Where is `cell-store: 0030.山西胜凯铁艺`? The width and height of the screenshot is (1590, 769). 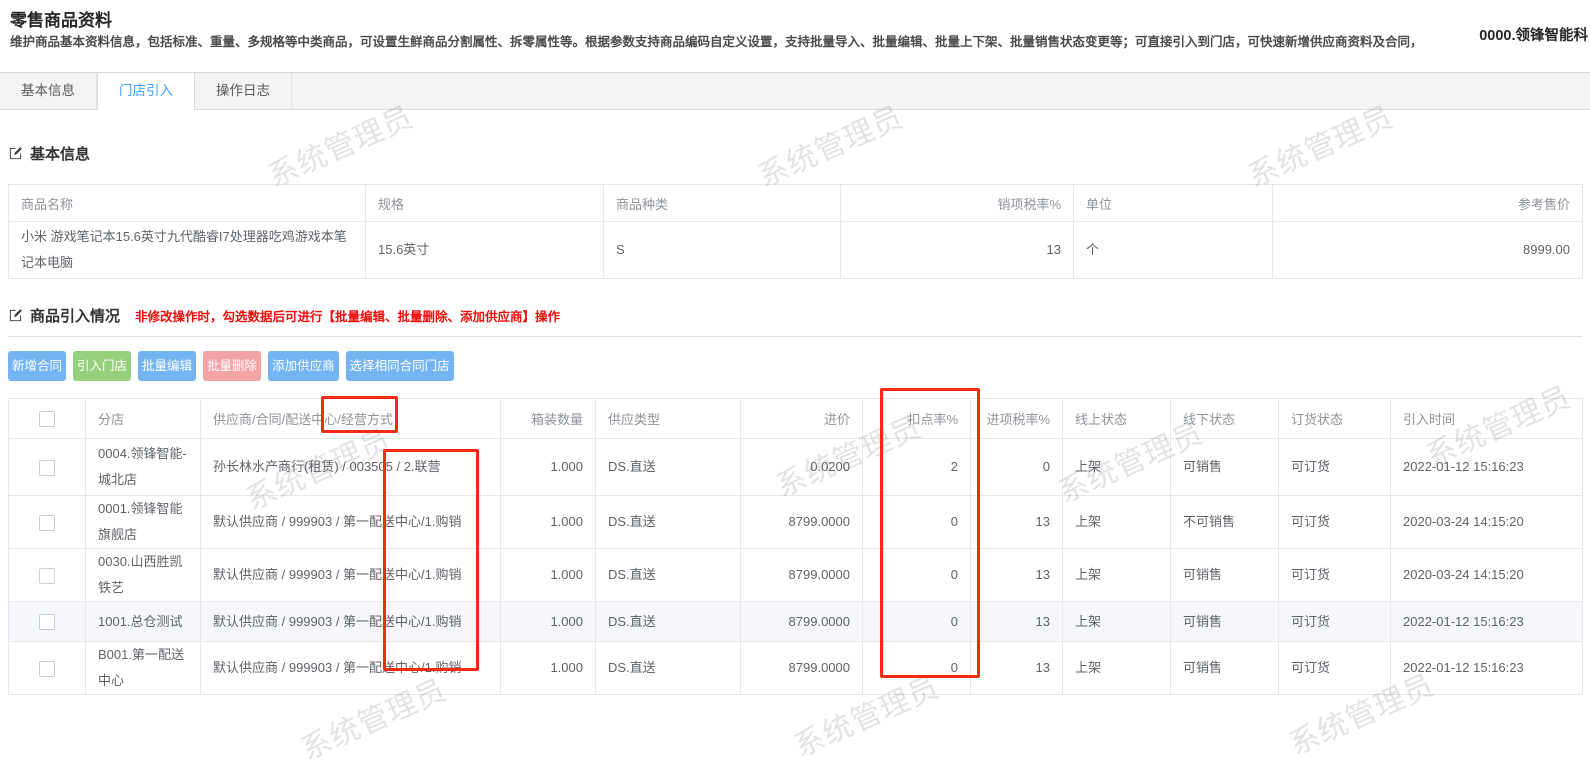
cell-store: 0030.山西胜凯铁艺 is located at coordinates (143, 575).